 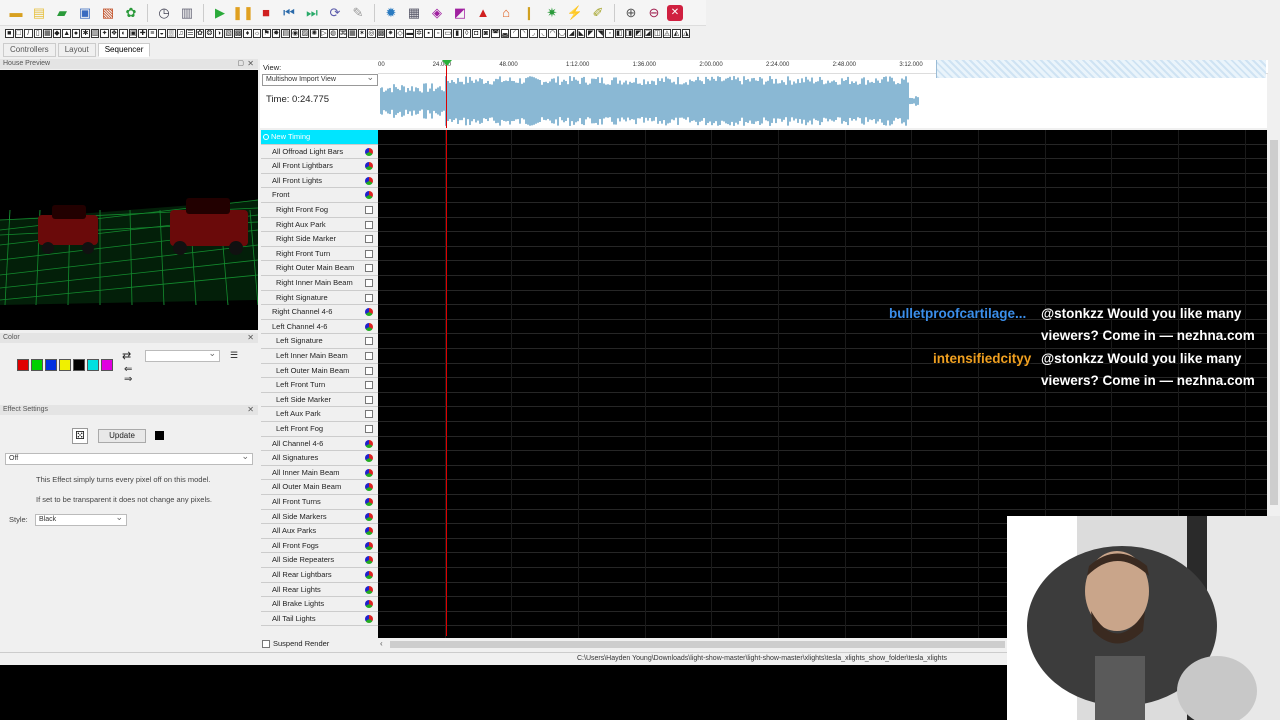 What do you see at coordinates (319, 137) in the screenshot?
I see `timing-row: New Timing` at bounding box center [319, 137].